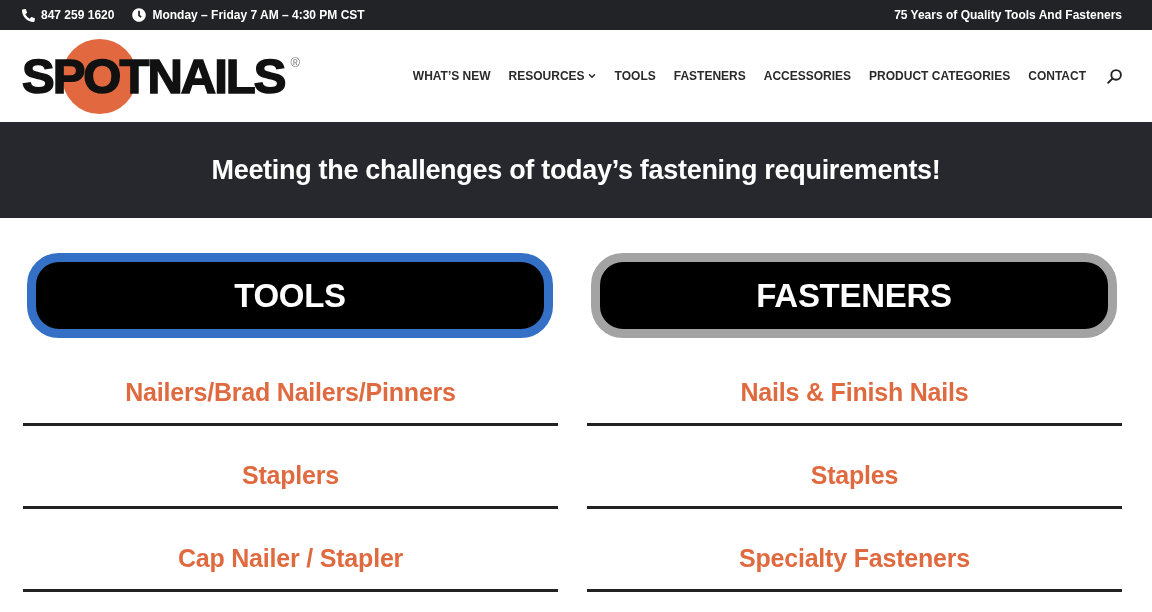  What do you see at coordinates (28, 15) in the screenshot?
I see `phone-icon` at bounding box center [28, 15].